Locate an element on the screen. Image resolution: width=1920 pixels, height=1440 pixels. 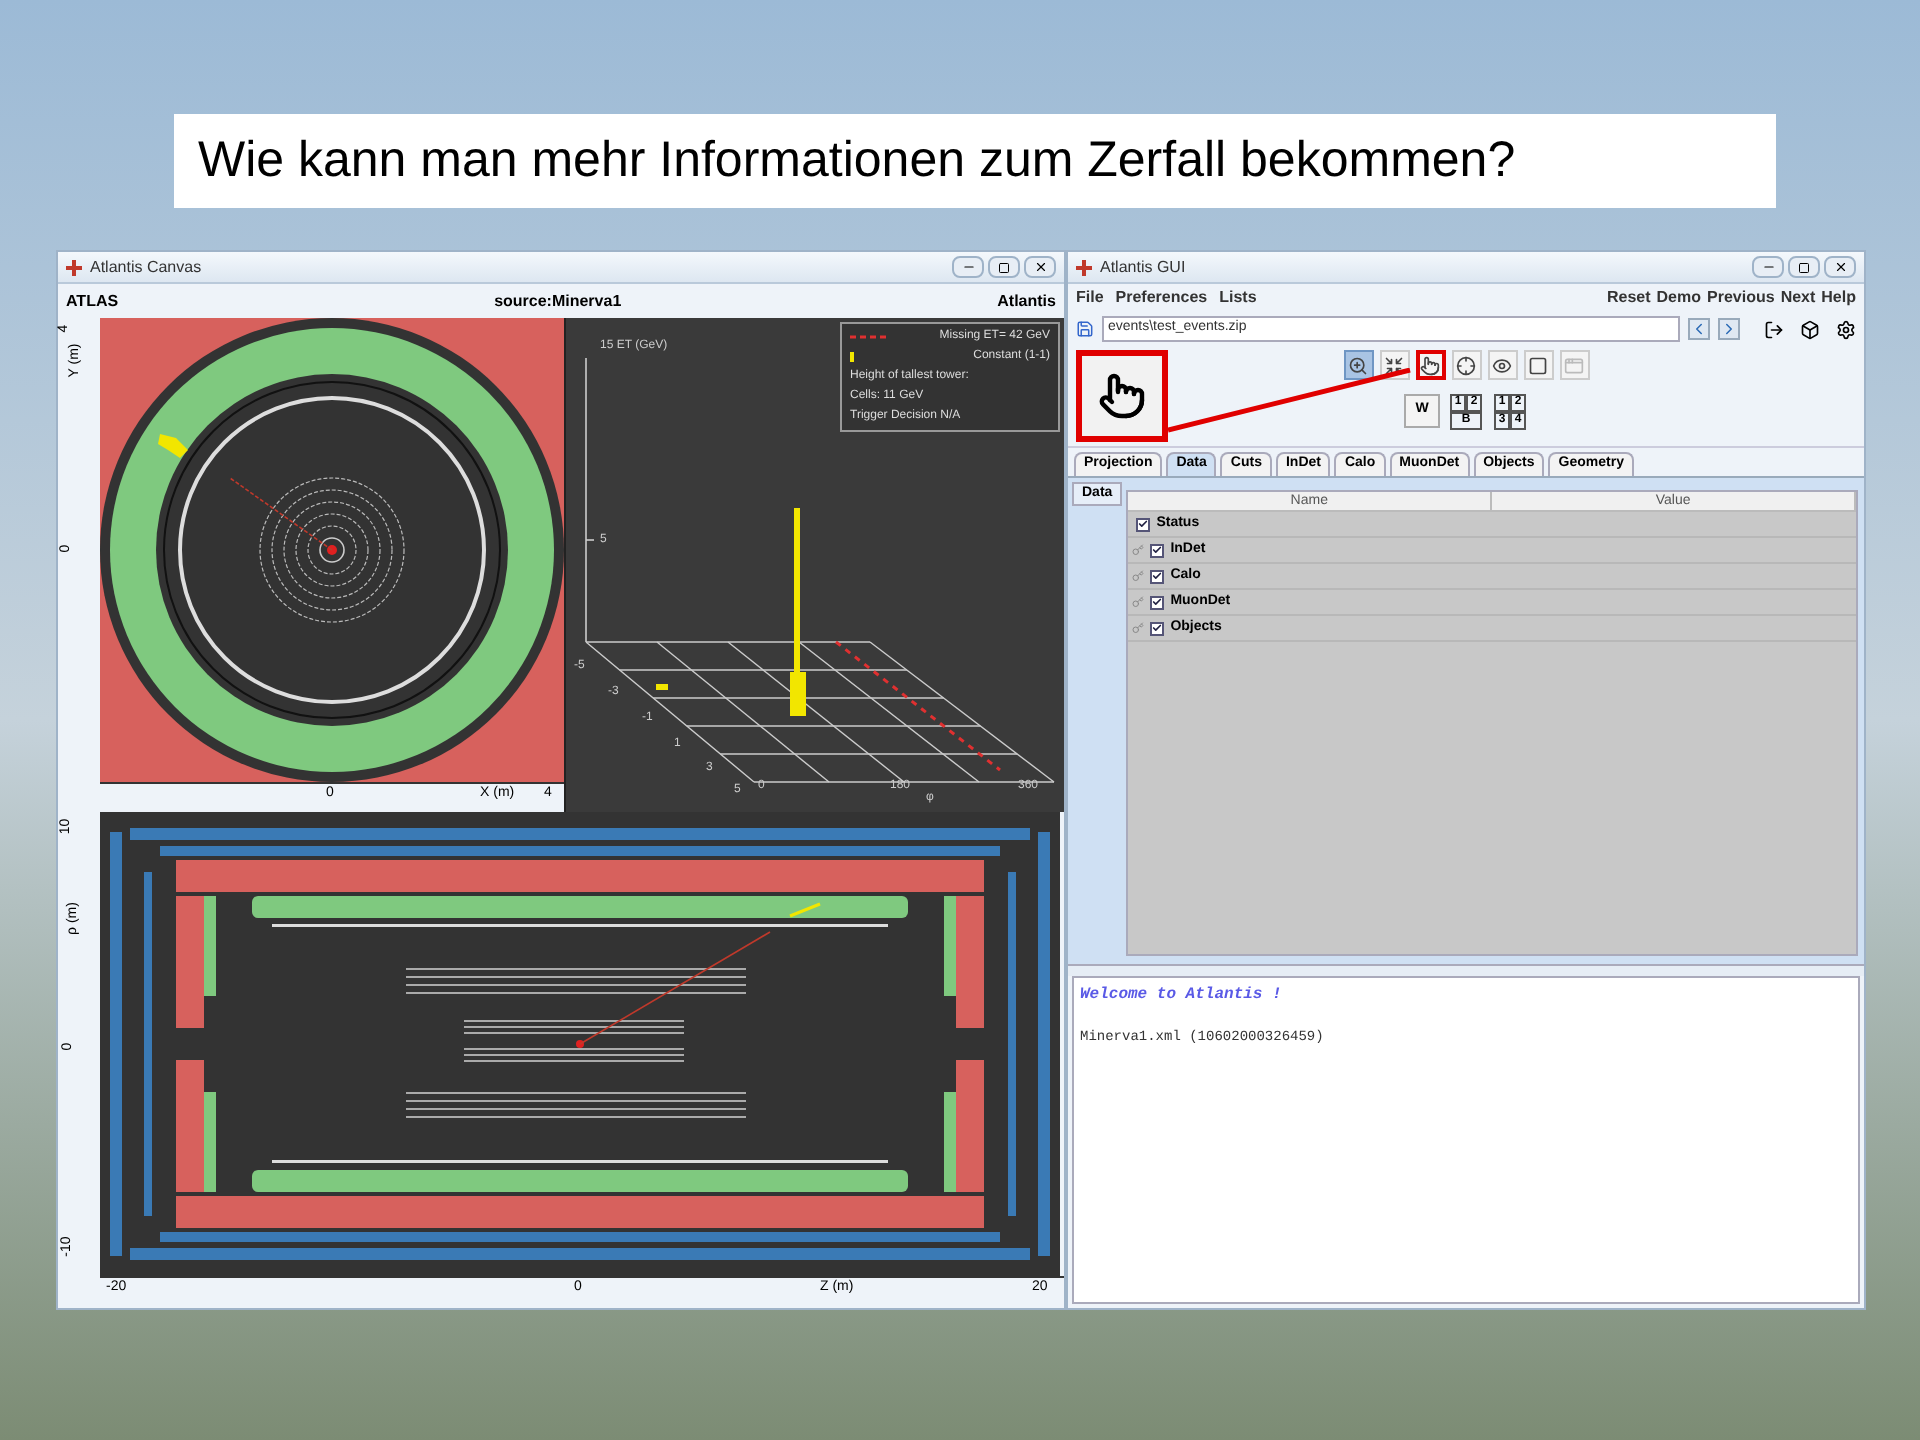
menu-item: Help is located at coordinates (1838, 298).